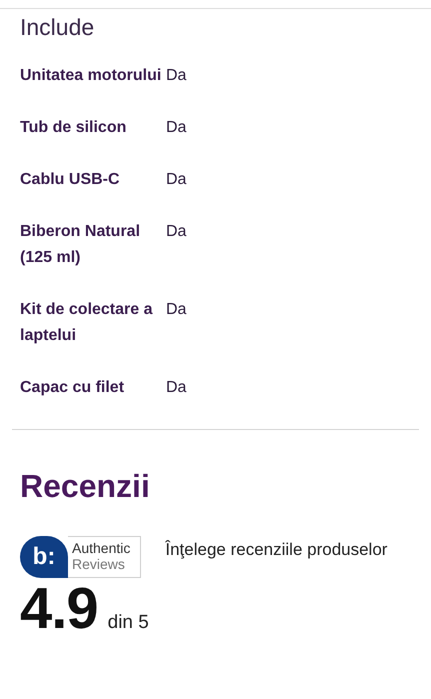 This screenshot has height=699, width=431. I want to click on spec-label: Kit de colectare a laptelui, so click(87, 323).